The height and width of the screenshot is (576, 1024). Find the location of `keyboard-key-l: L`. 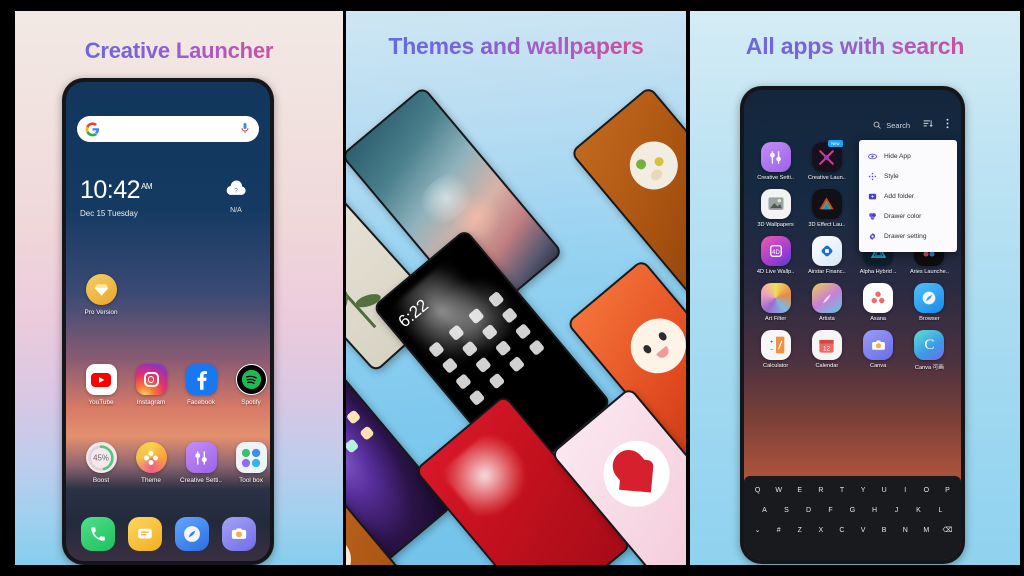

keyboard-key-l: L is located at coordinates (941, 511).